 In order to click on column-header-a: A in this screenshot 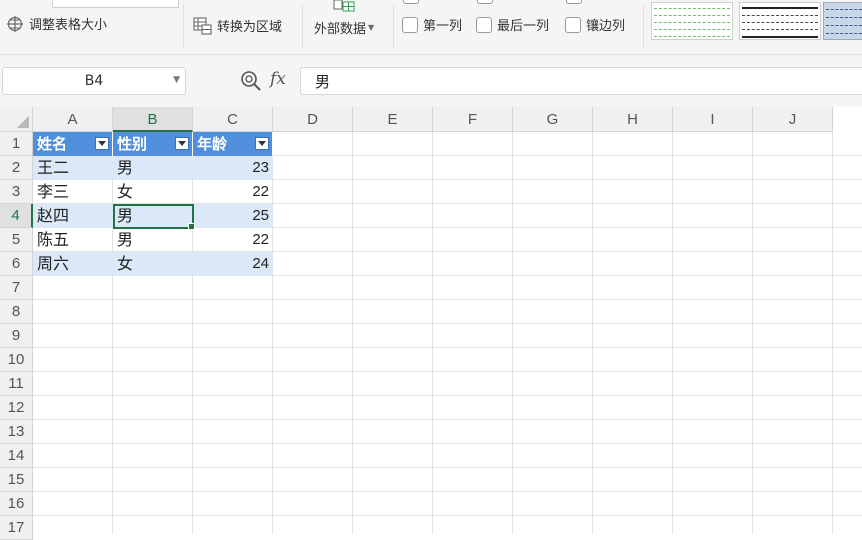, I will do `click(73, 119)`.